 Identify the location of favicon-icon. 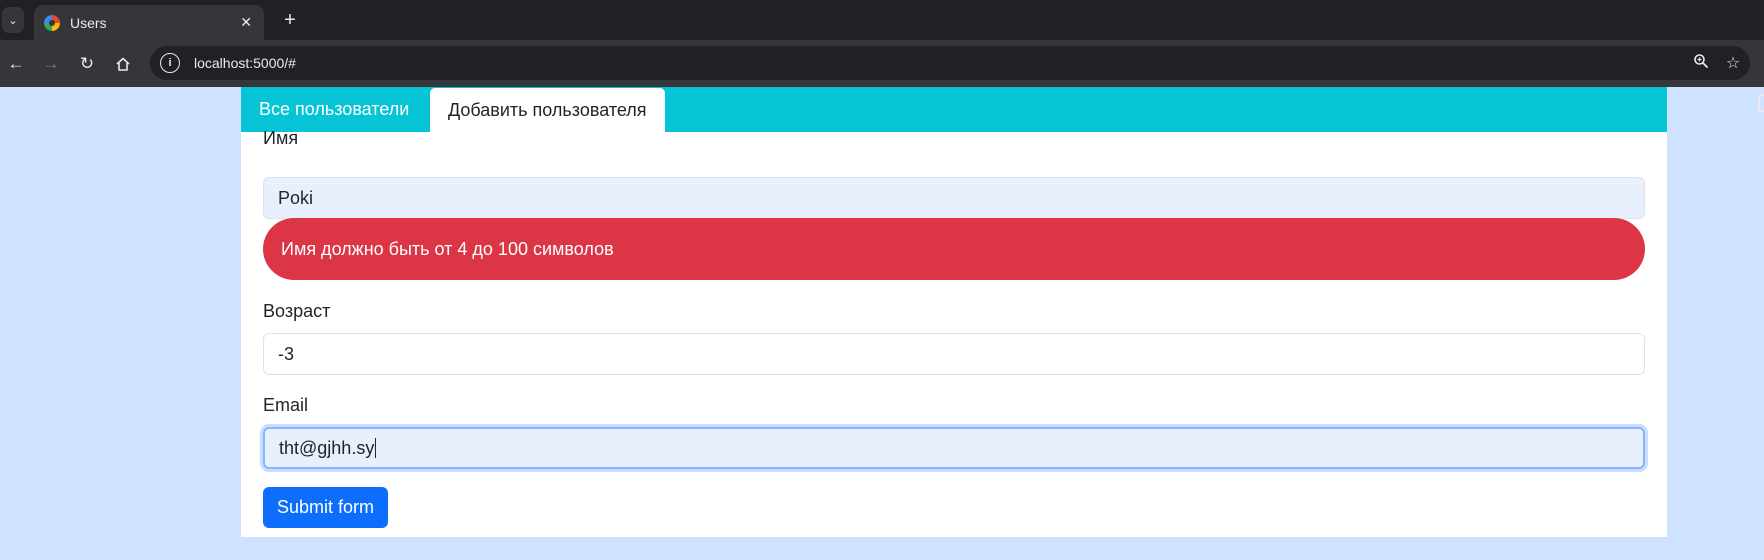
(52, 22).